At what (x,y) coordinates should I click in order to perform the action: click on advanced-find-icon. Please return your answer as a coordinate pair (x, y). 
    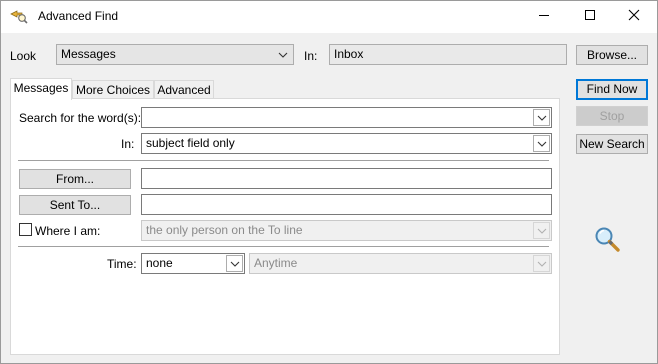
    Looking at the image, I should click on (19, 16).